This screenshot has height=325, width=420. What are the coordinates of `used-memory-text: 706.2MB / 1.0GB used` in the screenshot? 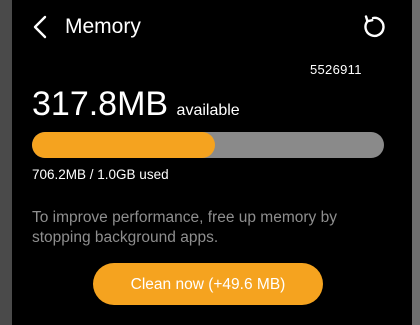 It's located at (100, 174).